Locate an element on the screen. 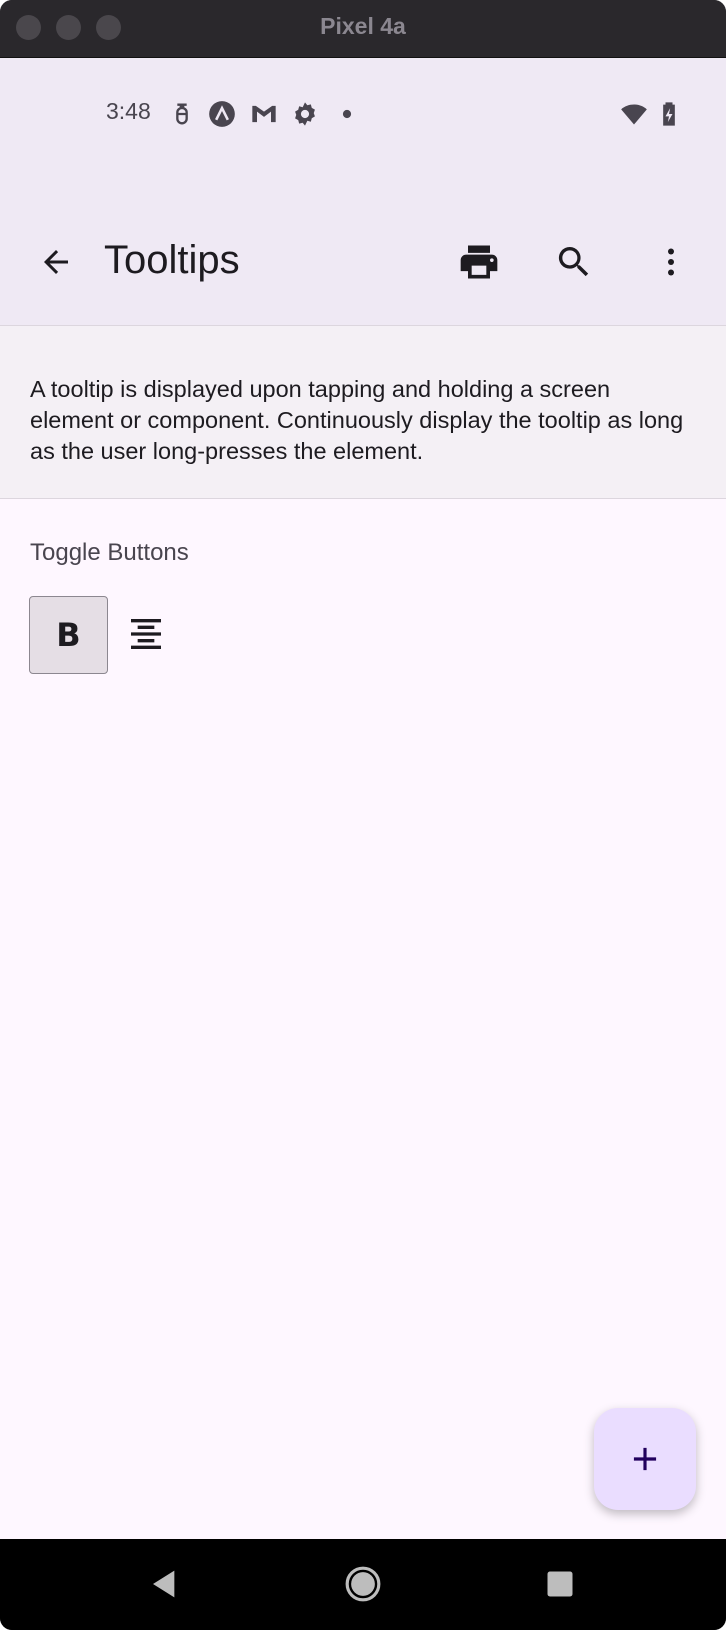 The image size is (726, 1630). android-studio-icon is located at coordinates (222, 114).